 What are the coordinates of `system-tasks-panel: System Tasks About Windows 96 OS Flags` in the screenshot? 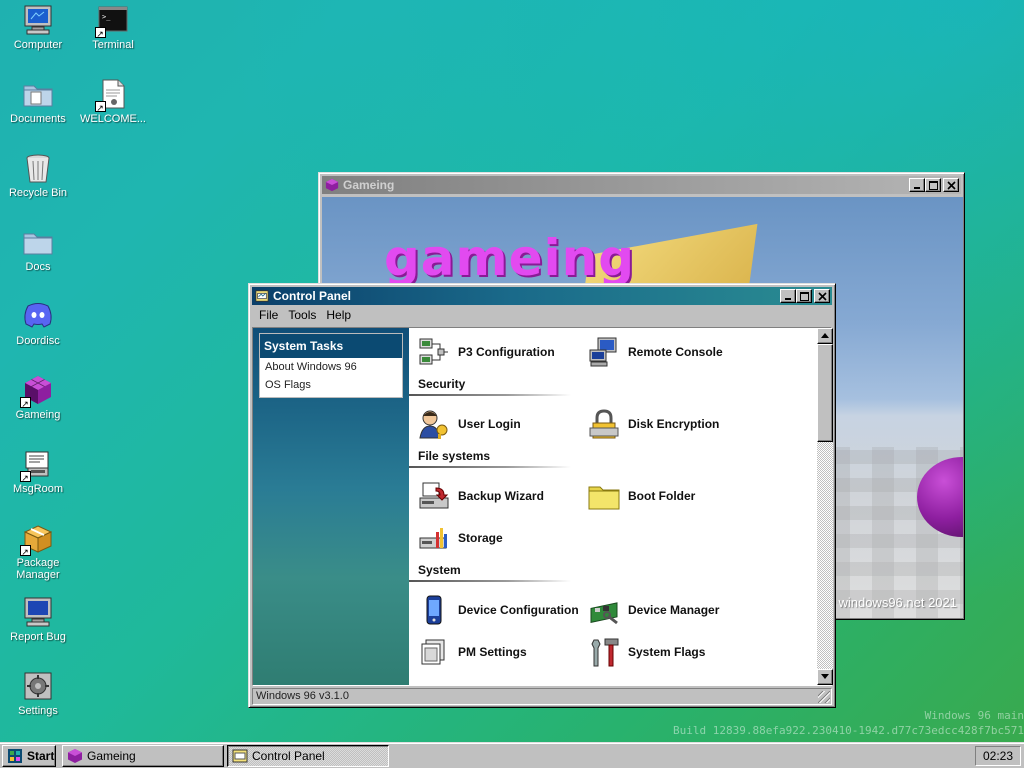 It's located at (331, 365).